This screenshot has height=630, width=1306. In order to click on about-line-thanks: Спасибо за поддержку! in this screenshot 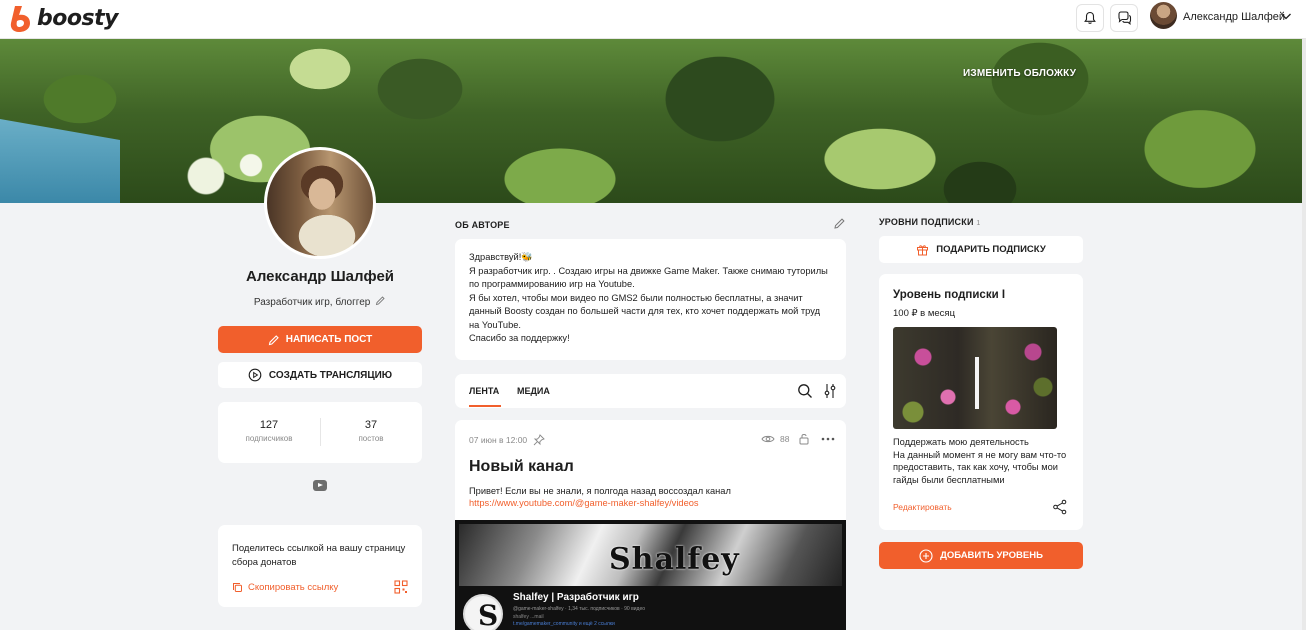, I will do `click(519, 338)`.